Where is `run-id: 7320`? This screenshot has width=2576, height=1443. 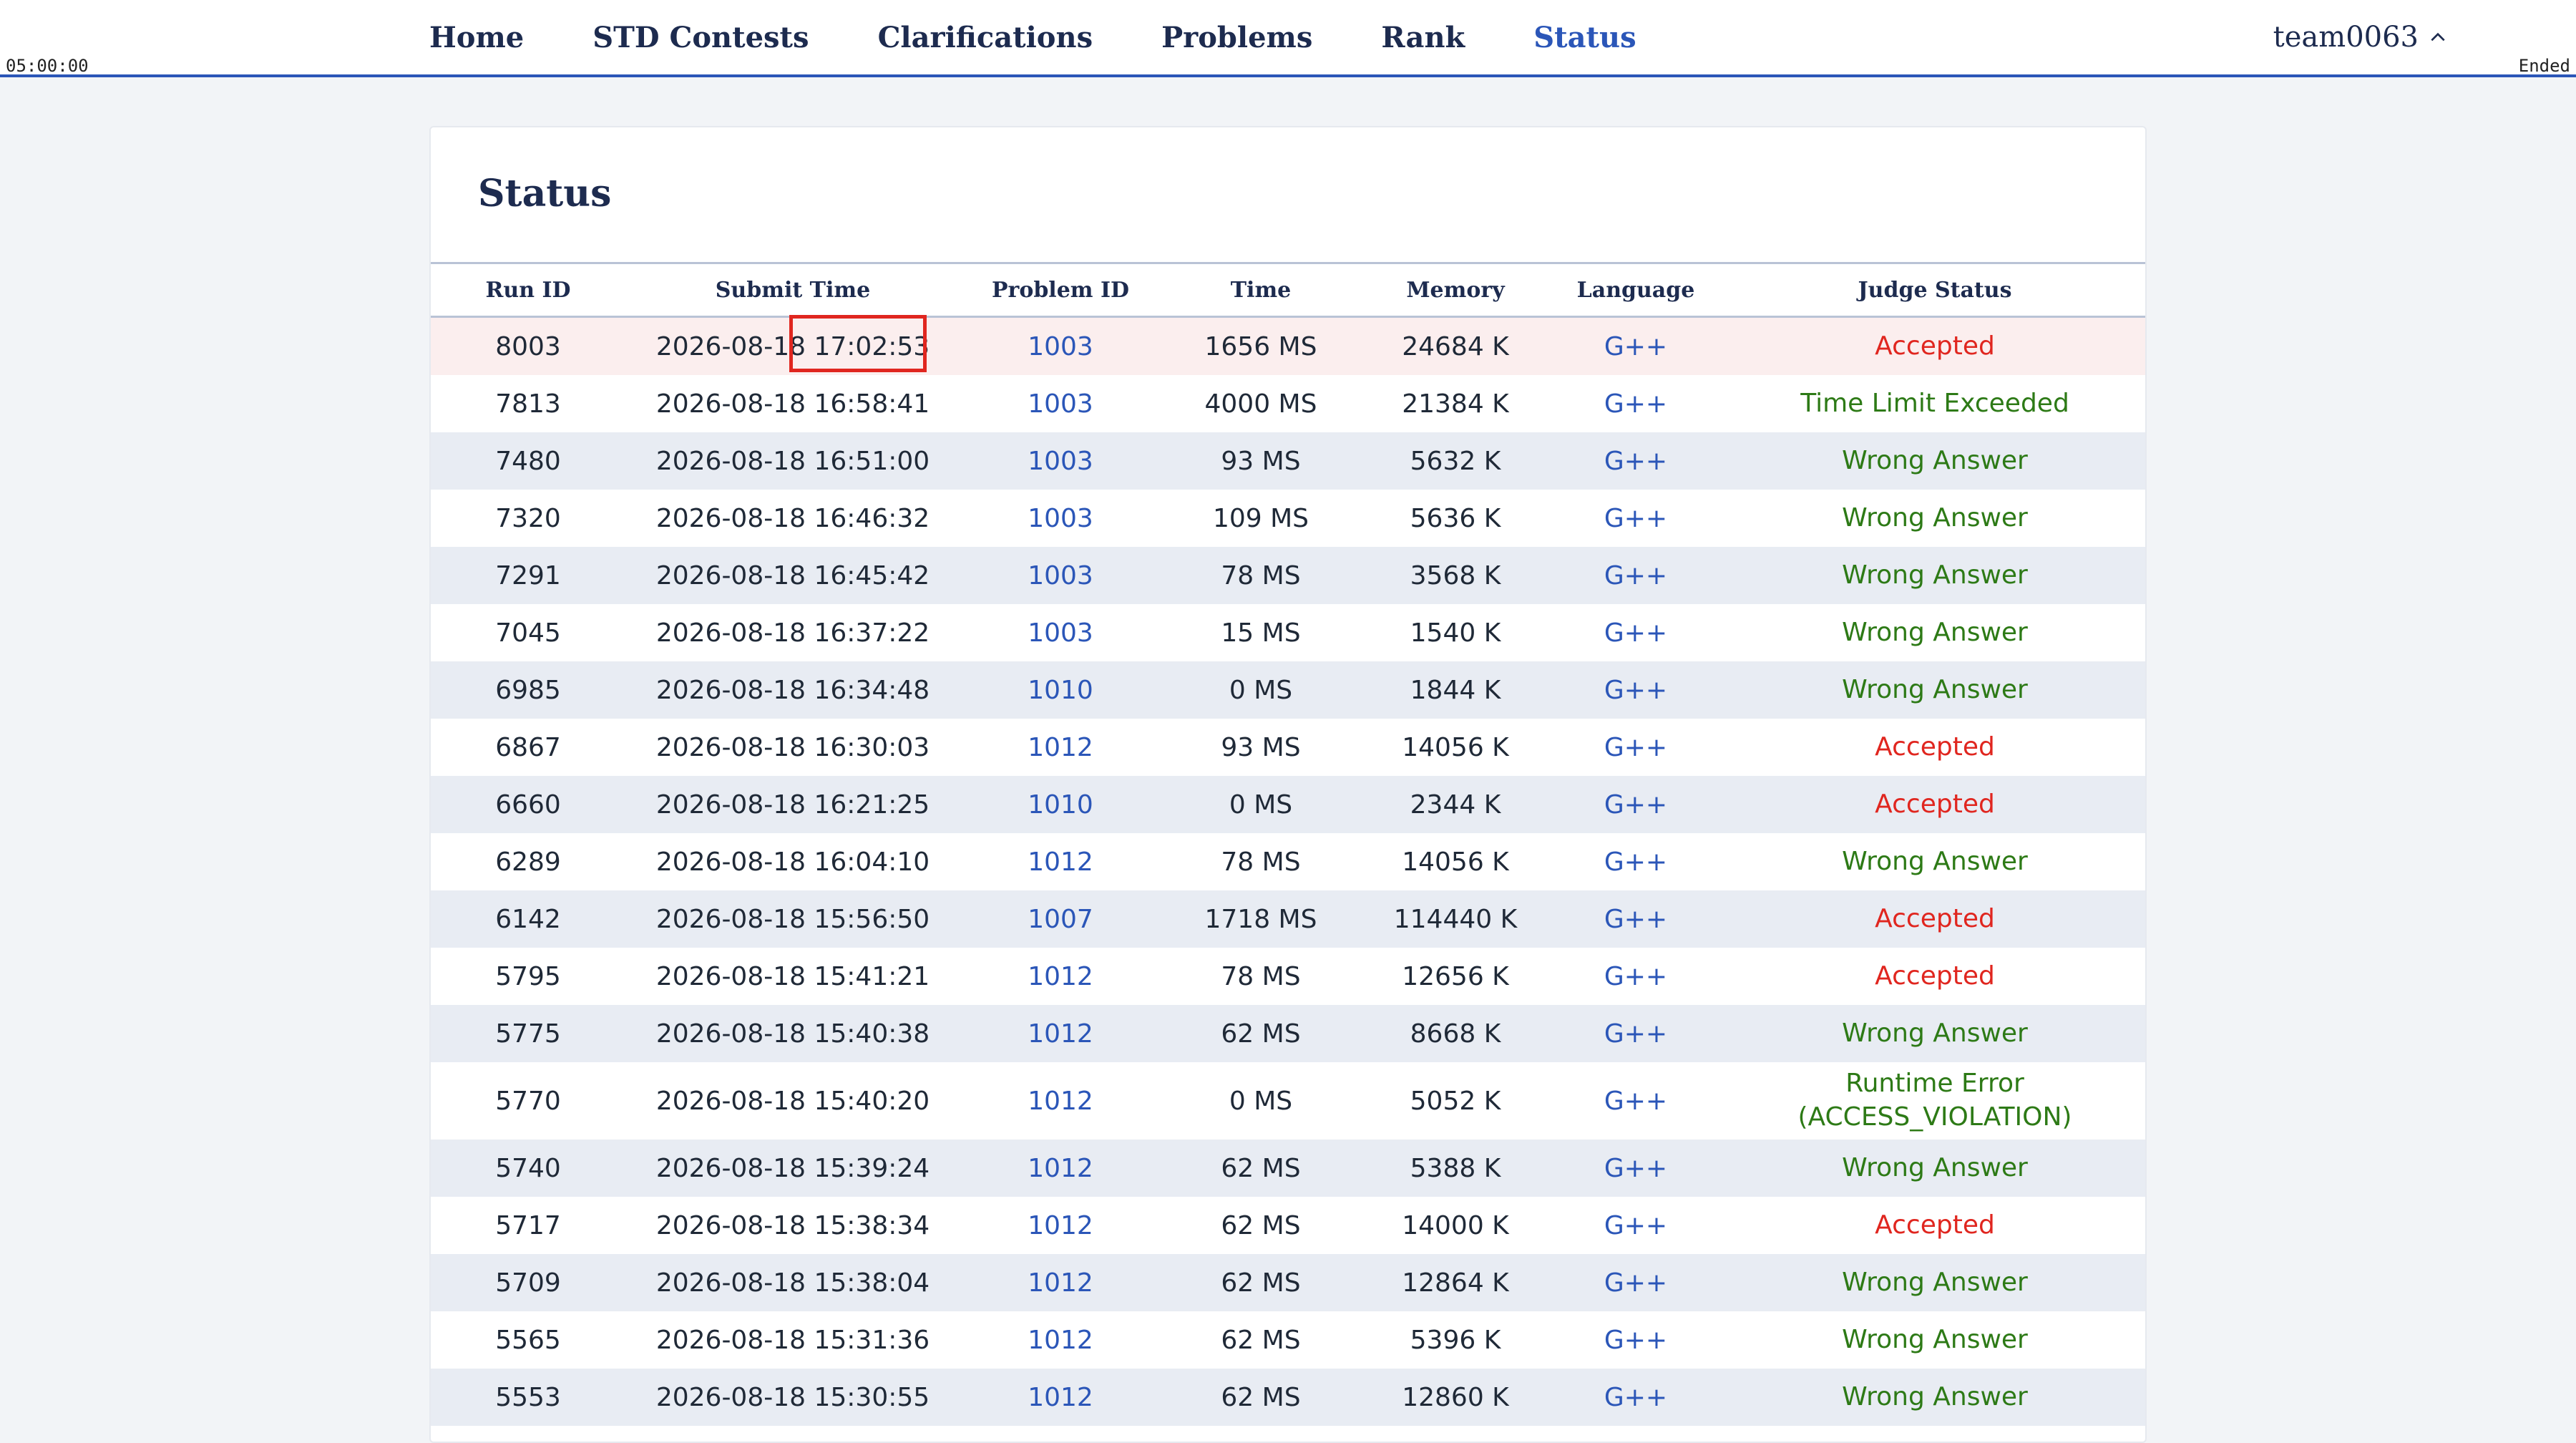
run-id: 7320 is located at coordinates (528, 518).